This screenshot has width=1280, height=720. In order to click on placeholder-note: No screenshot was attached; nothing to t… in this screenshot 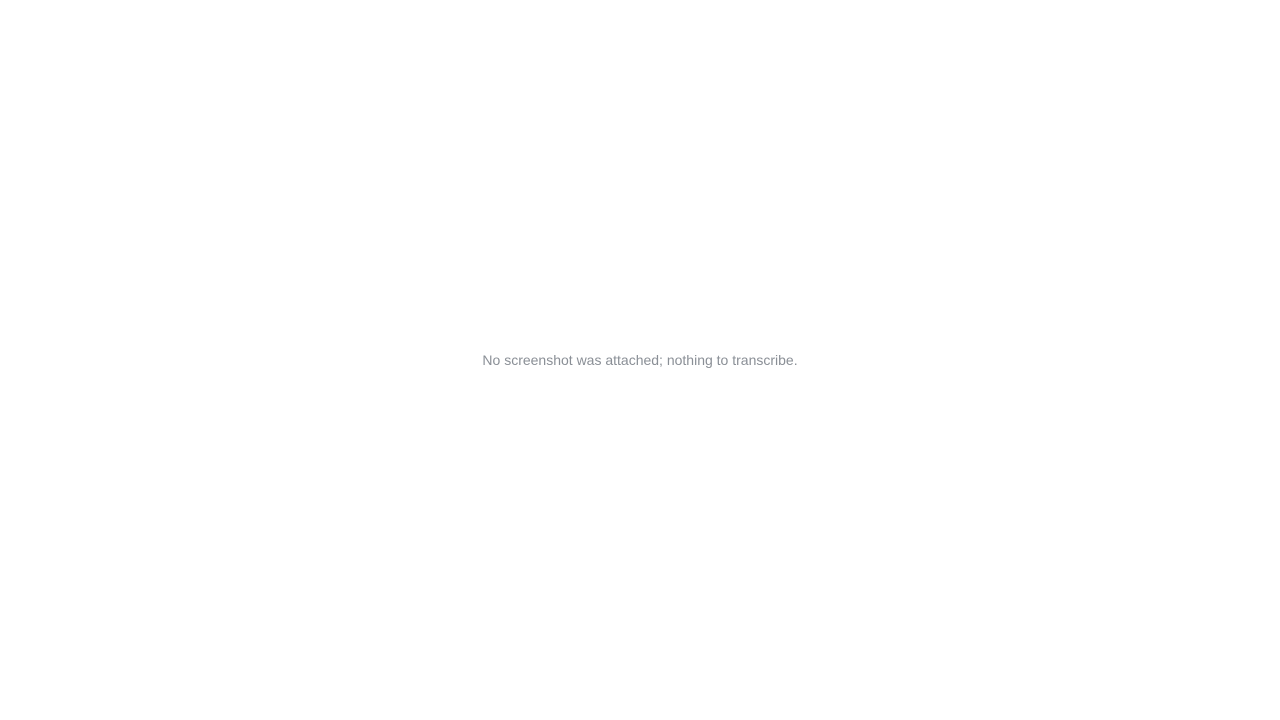, I will do `click(640, 360)`.